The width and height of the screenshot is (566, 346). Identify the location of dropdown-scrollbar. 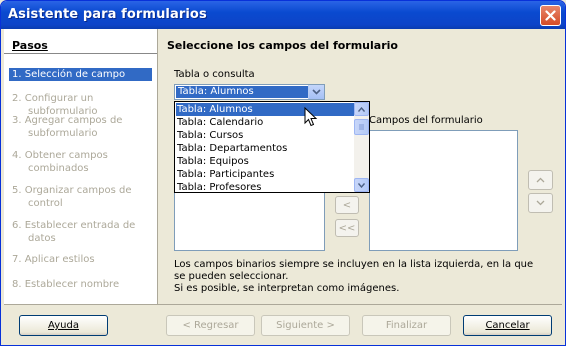
(361, 147).